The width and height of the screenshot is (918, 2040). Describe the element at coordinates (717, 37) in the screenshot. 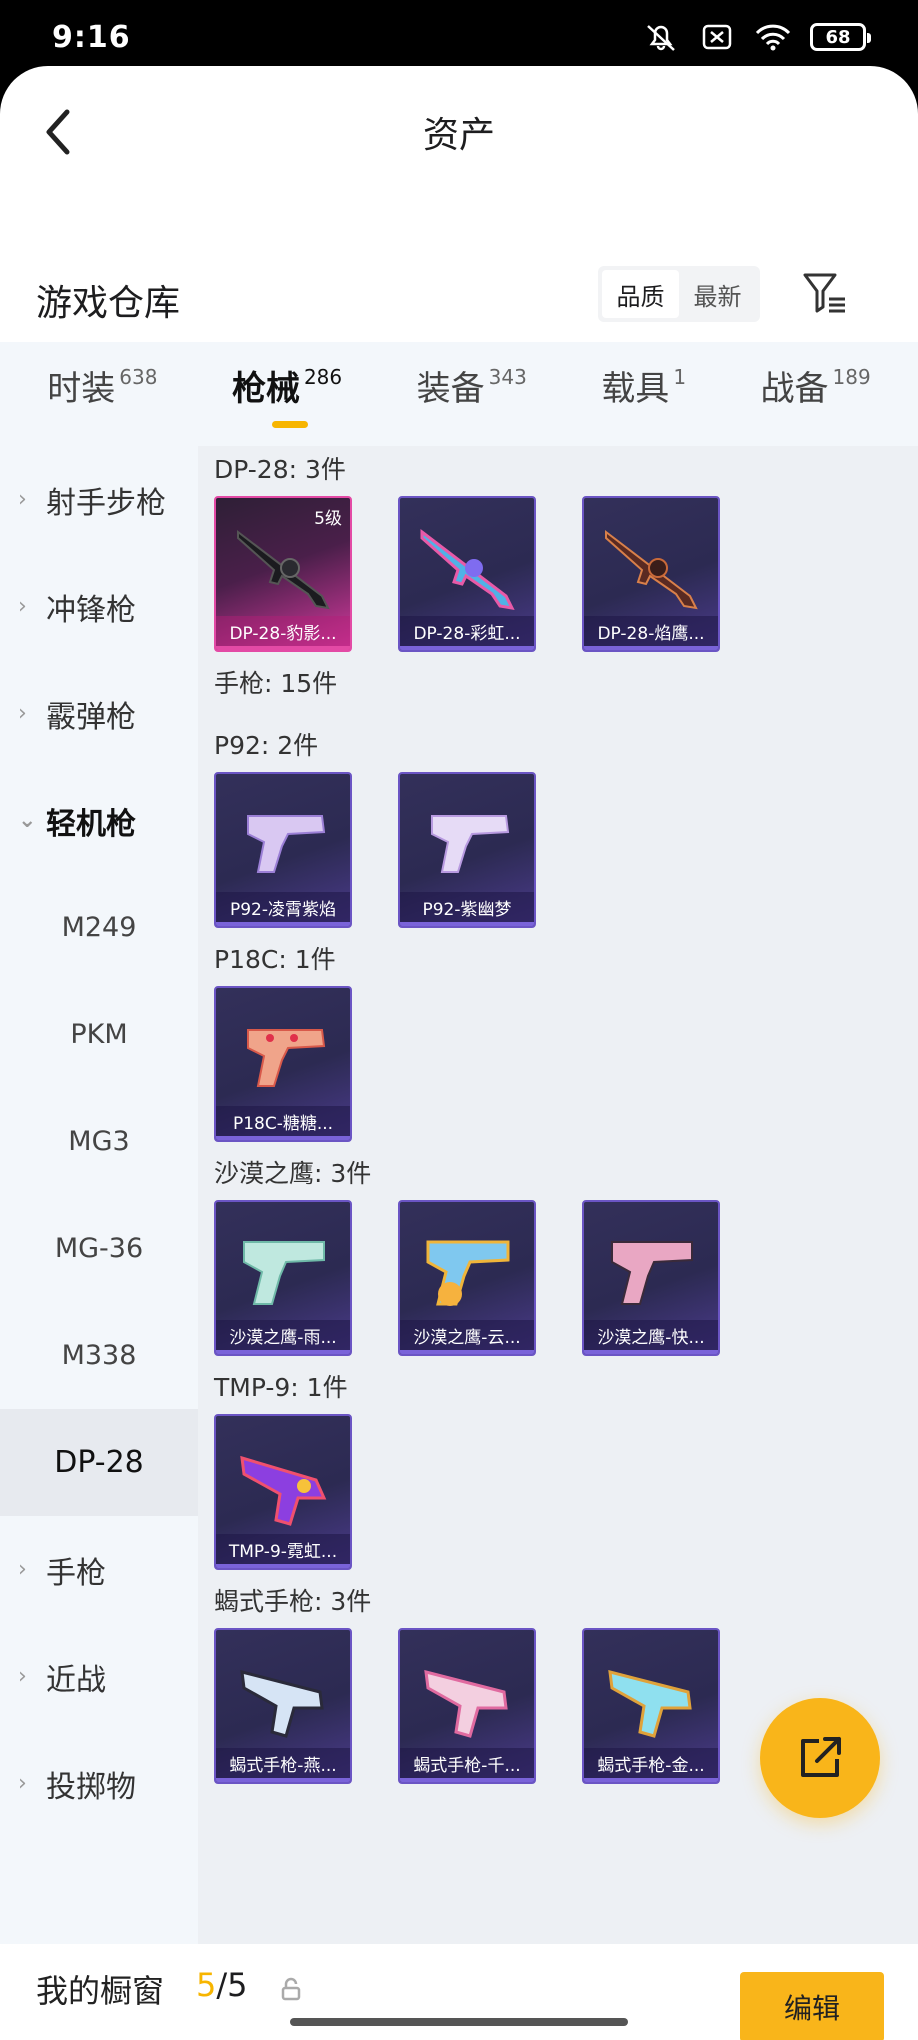

I see `no-sim-icon` at that location.